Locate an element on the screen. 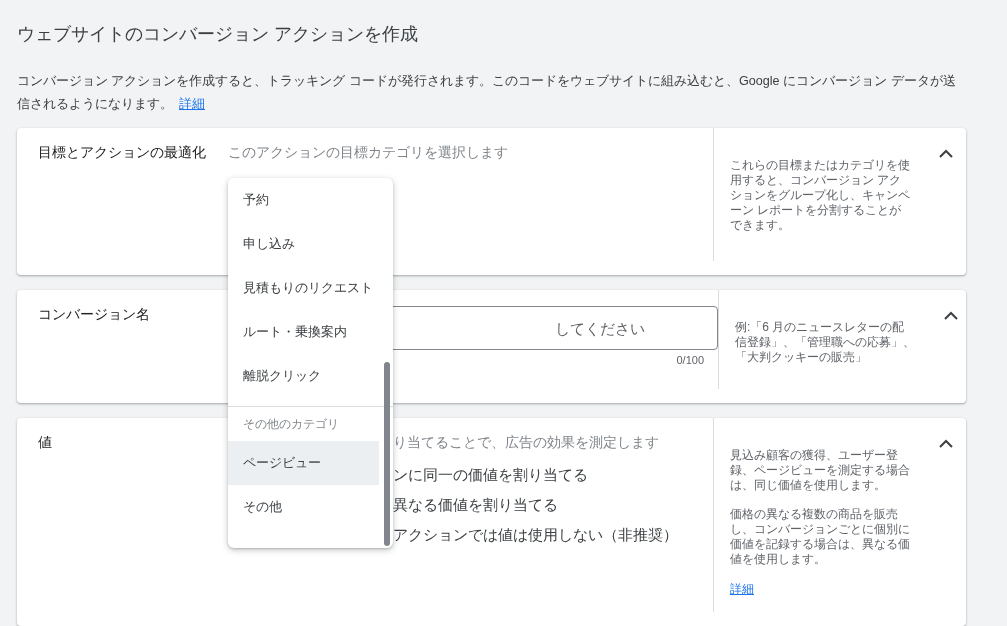 The image size is (1007, 626). page-title: ウェブサイトのコンバージョン アクションを作成 is located at coordinates (218, 34).